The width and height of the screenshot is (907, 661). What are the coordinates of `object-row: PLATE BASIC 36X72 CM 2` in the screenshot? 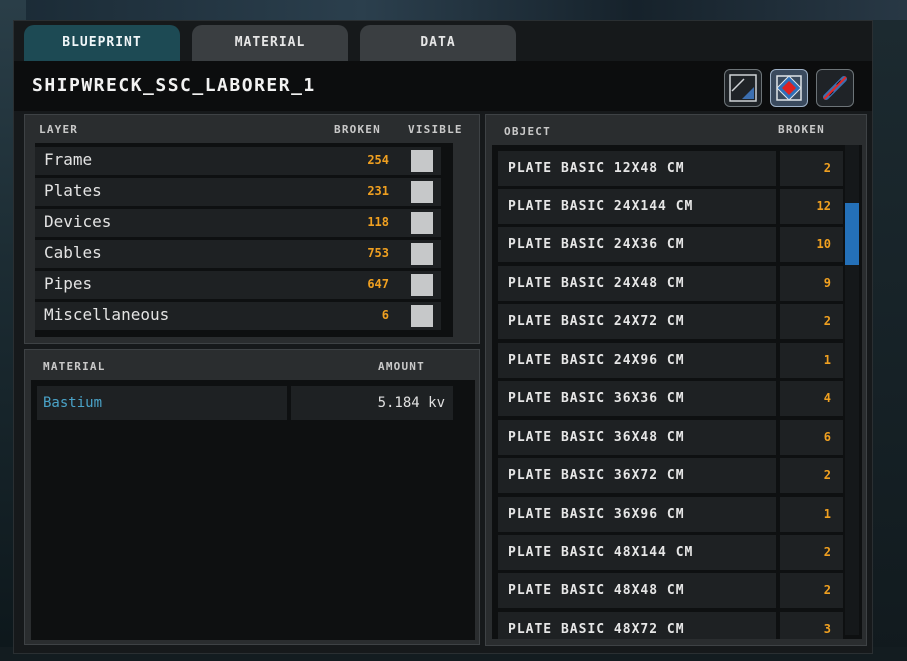 It's located at (670, 475).